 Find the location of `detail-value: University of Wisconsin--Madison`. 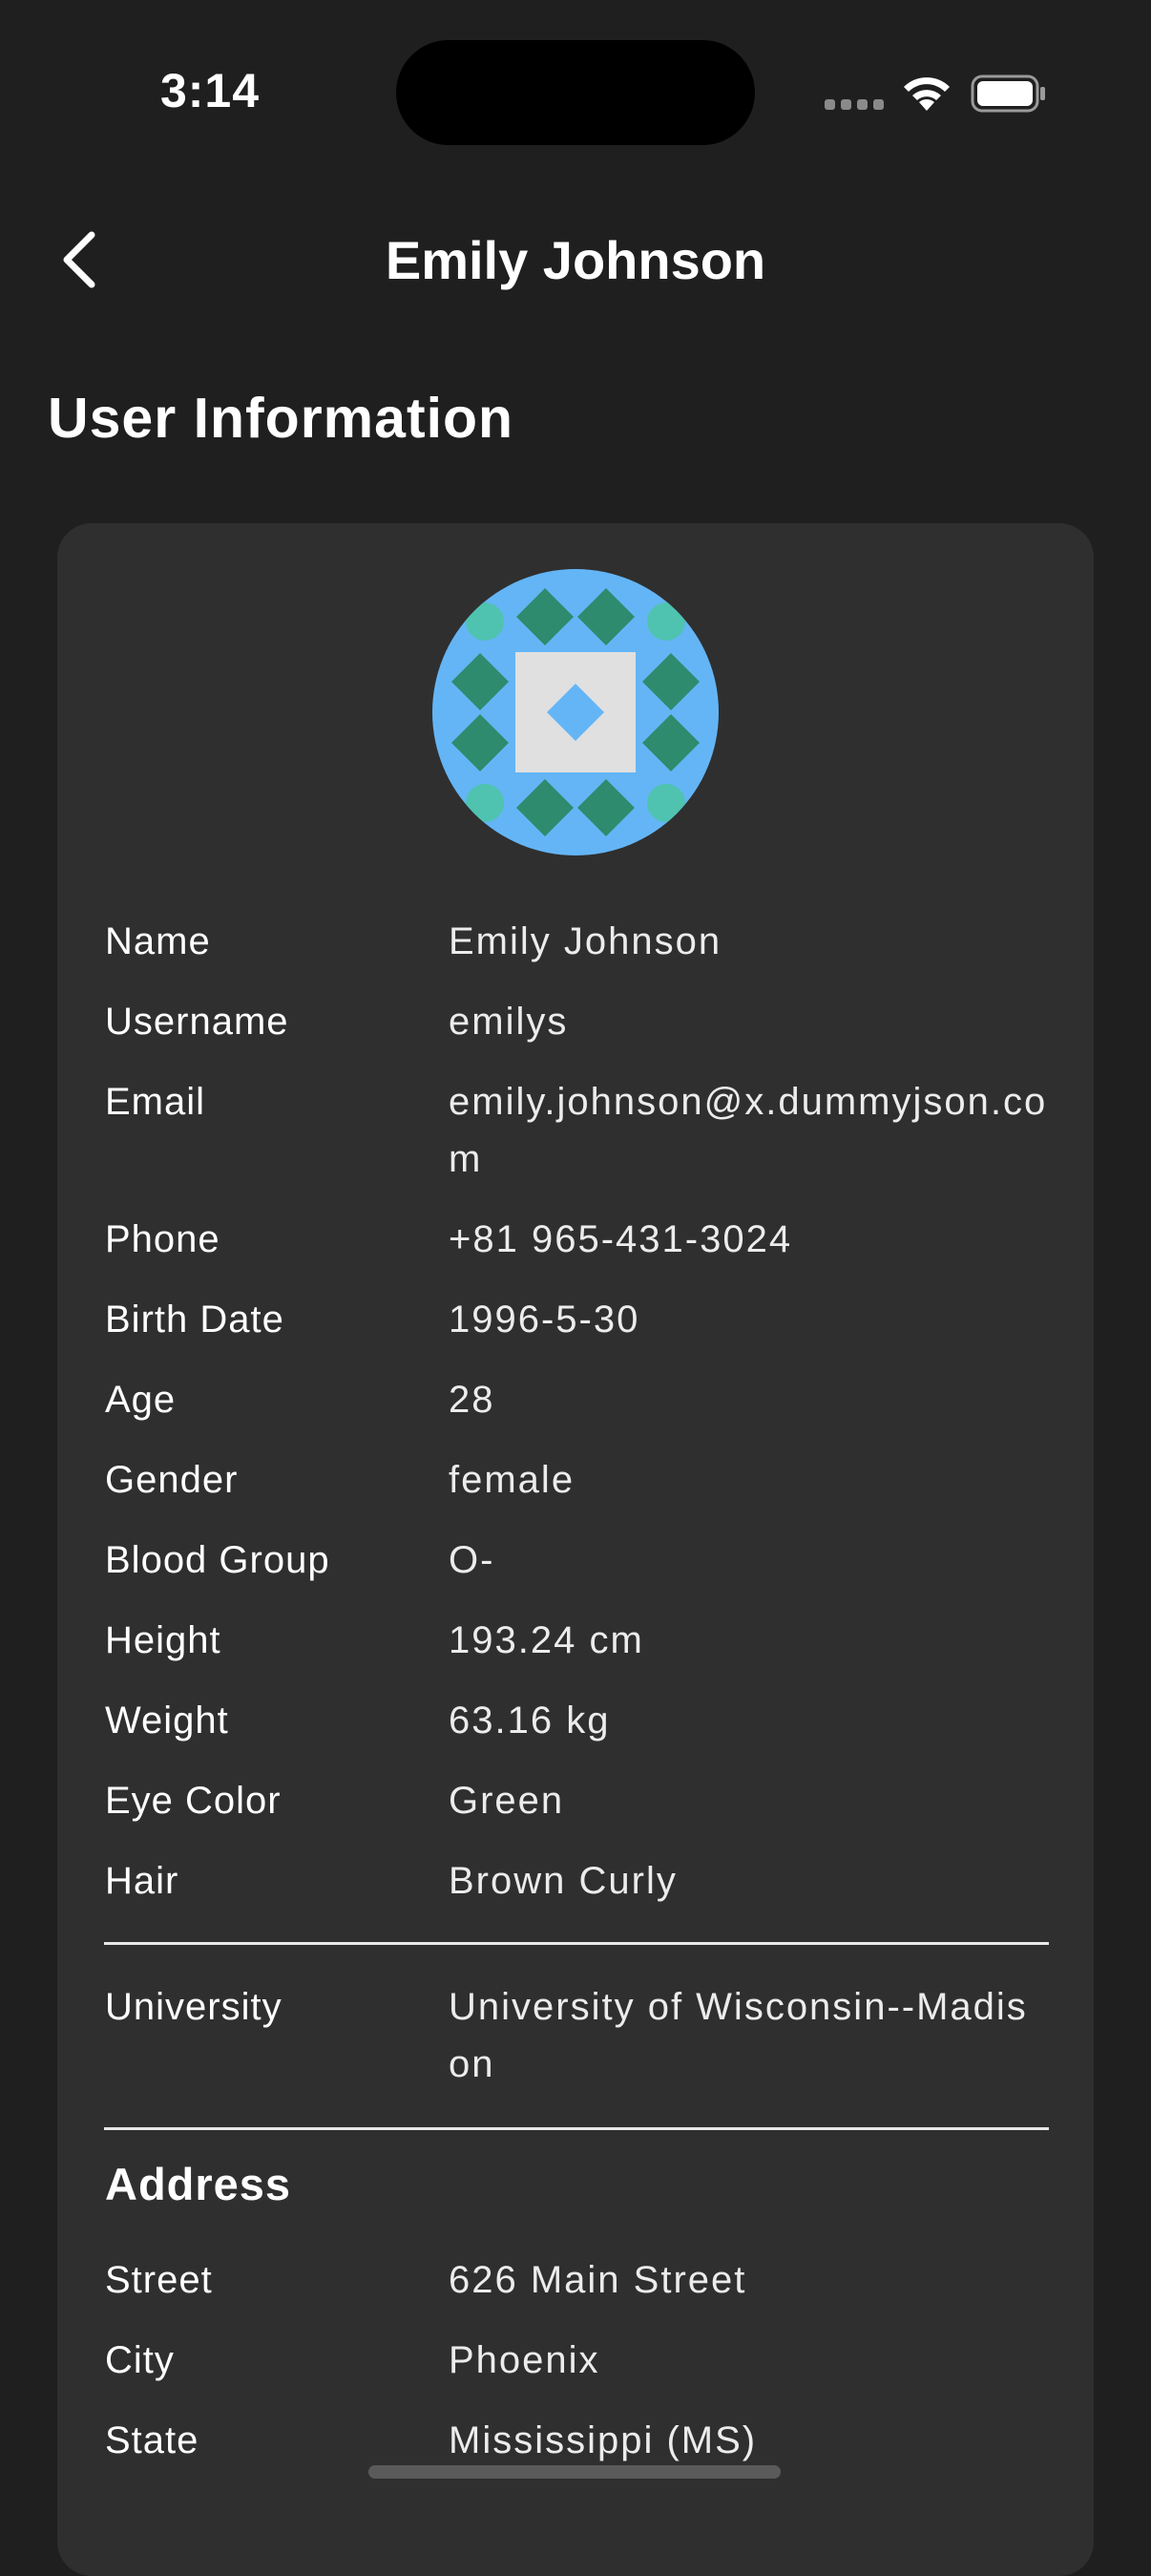

detail-value: University of Wisconsin--Madison is located at coordinates (738, 2035).